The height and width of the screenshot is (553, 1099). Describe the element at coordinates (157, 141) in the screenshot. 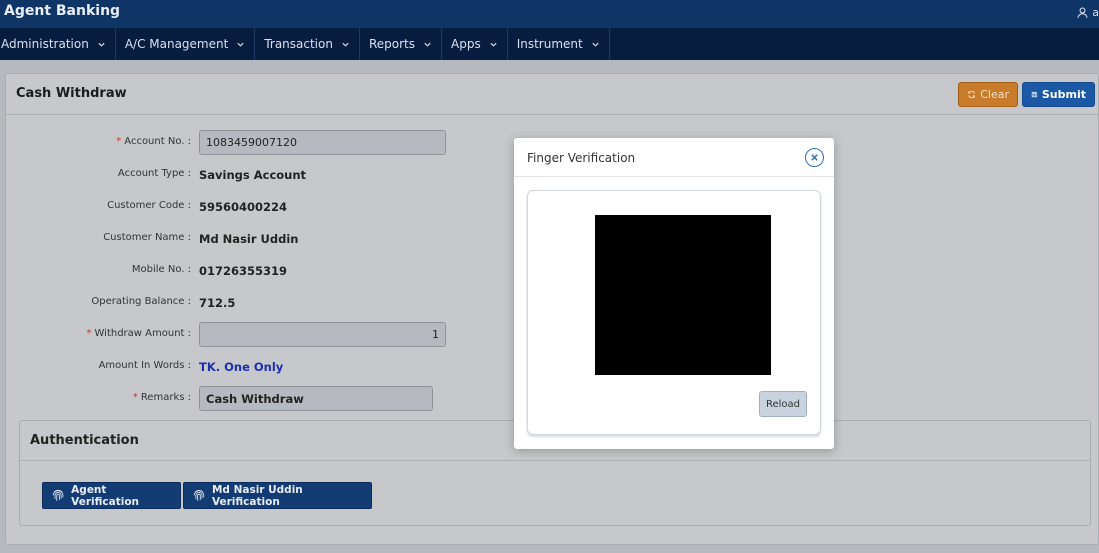

I see `label-text: Account No. :` at that location.